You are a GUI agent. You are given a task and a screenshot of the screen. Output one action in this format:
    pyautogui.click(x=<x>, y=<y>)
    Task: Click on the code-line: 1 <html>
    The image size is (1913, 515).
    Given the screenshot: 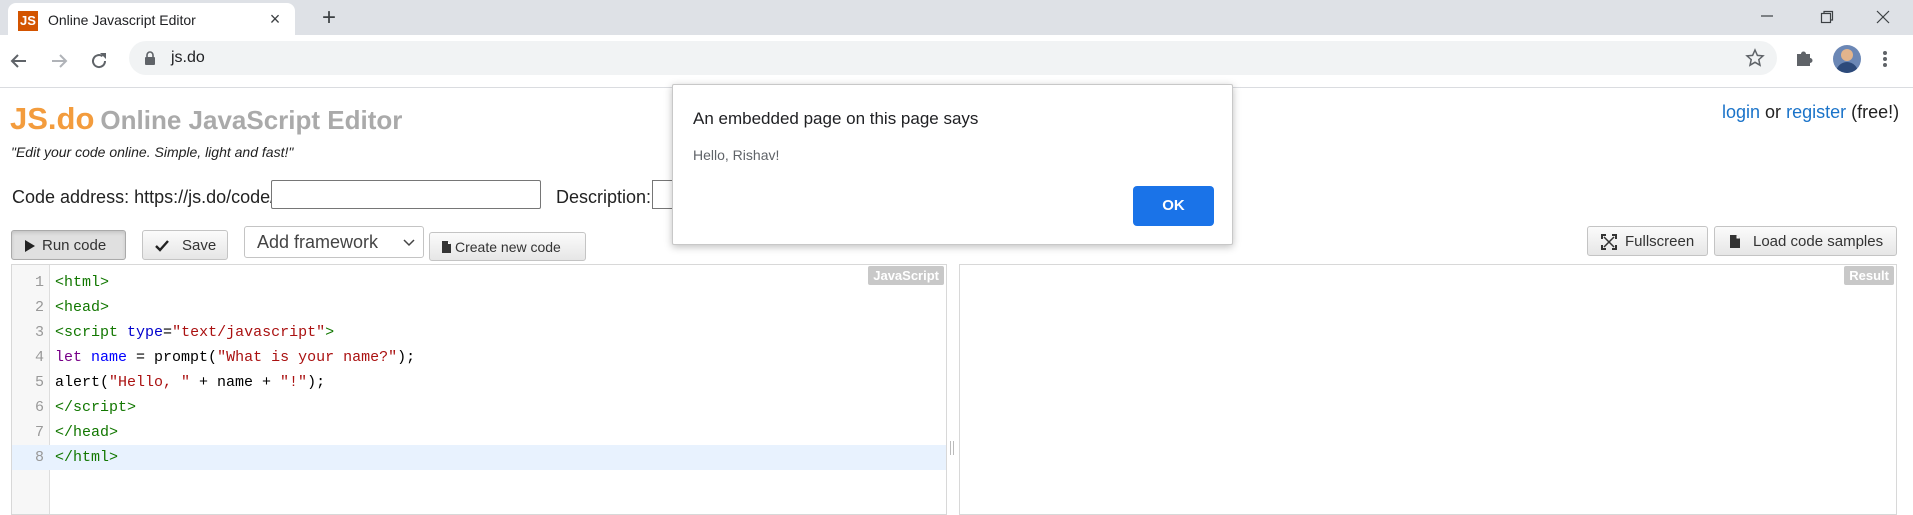 What is the action you would take?
    pyautogui.click(x=479, y=282)
    